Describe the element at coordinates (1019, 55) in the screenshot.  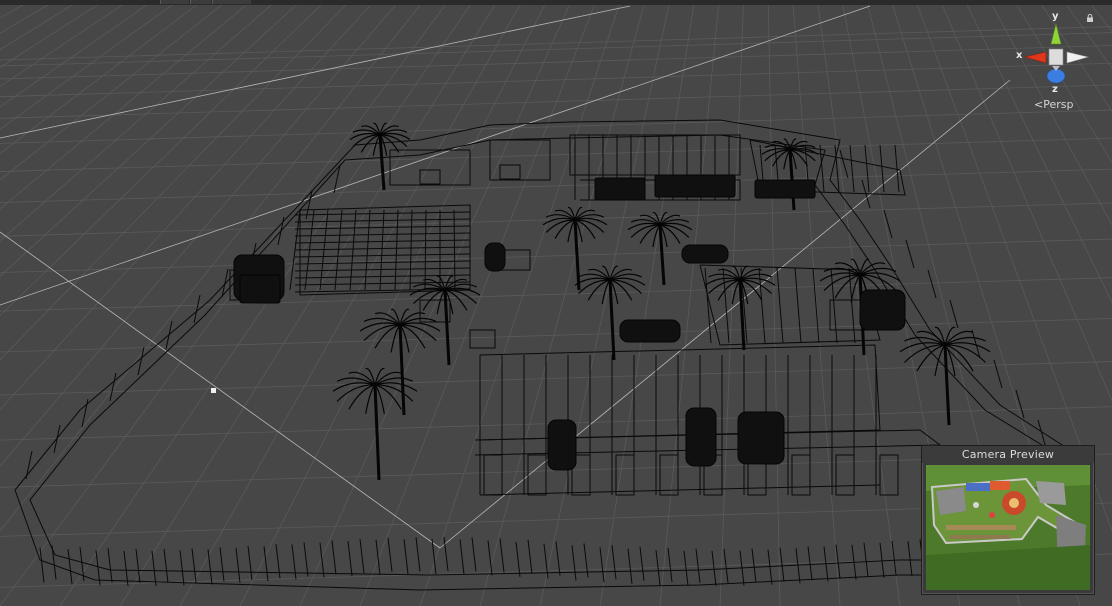
I see `axis-label-x: x` at that location.